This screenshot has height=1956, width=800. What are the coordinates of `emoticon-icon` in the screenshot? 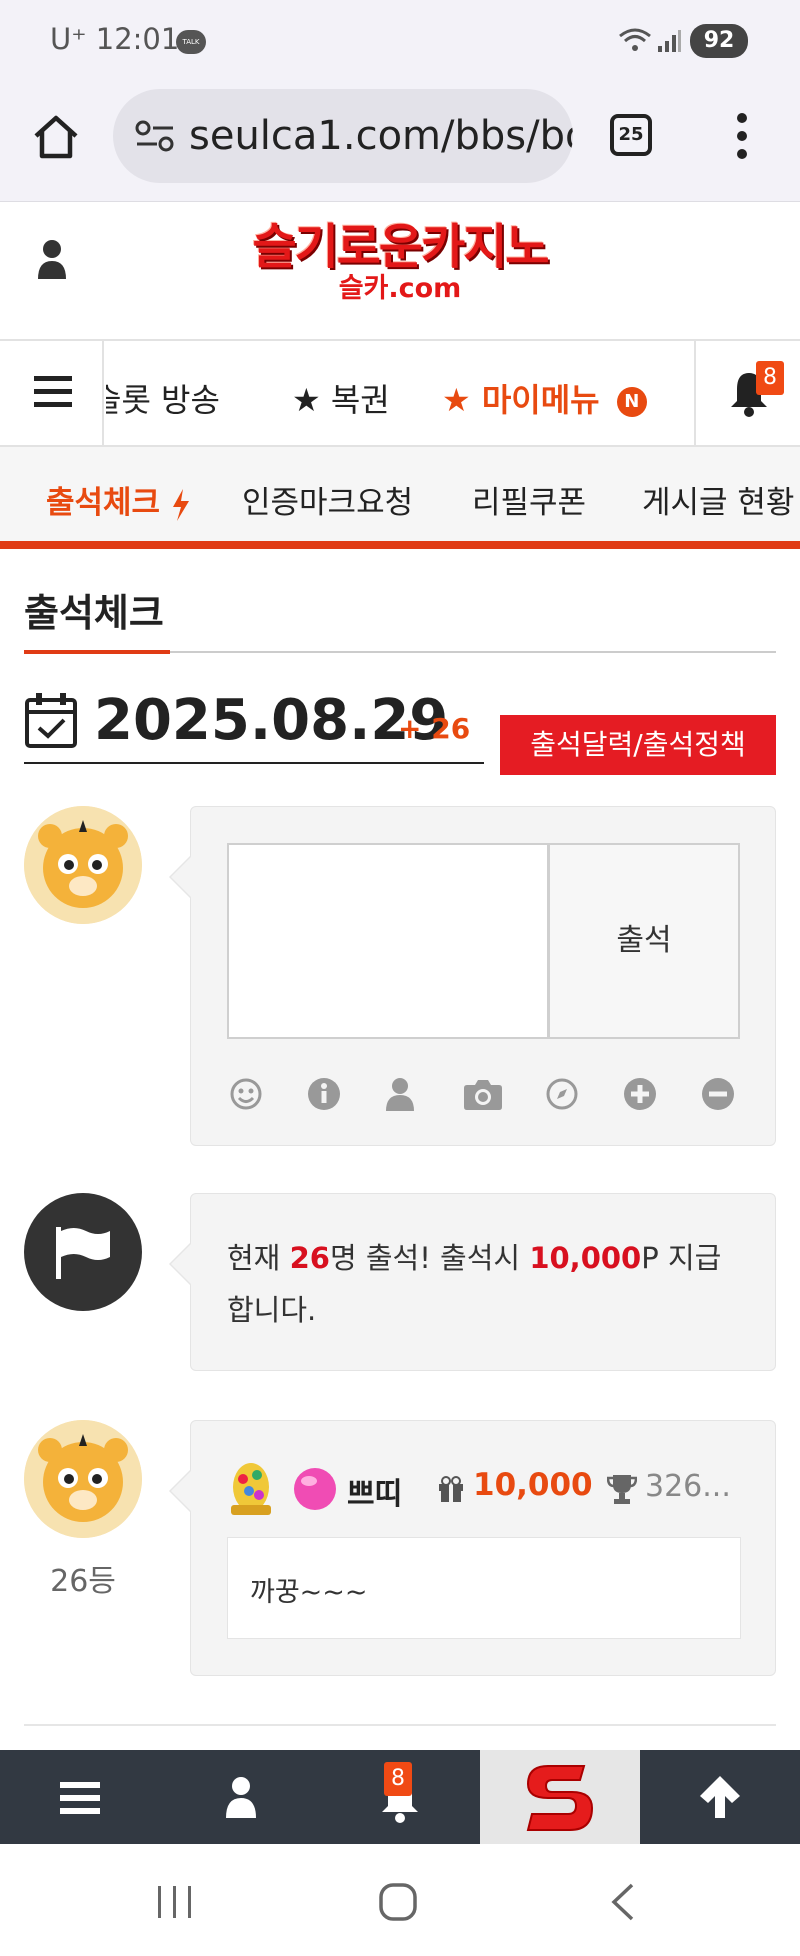 It's located at (246, 1094).